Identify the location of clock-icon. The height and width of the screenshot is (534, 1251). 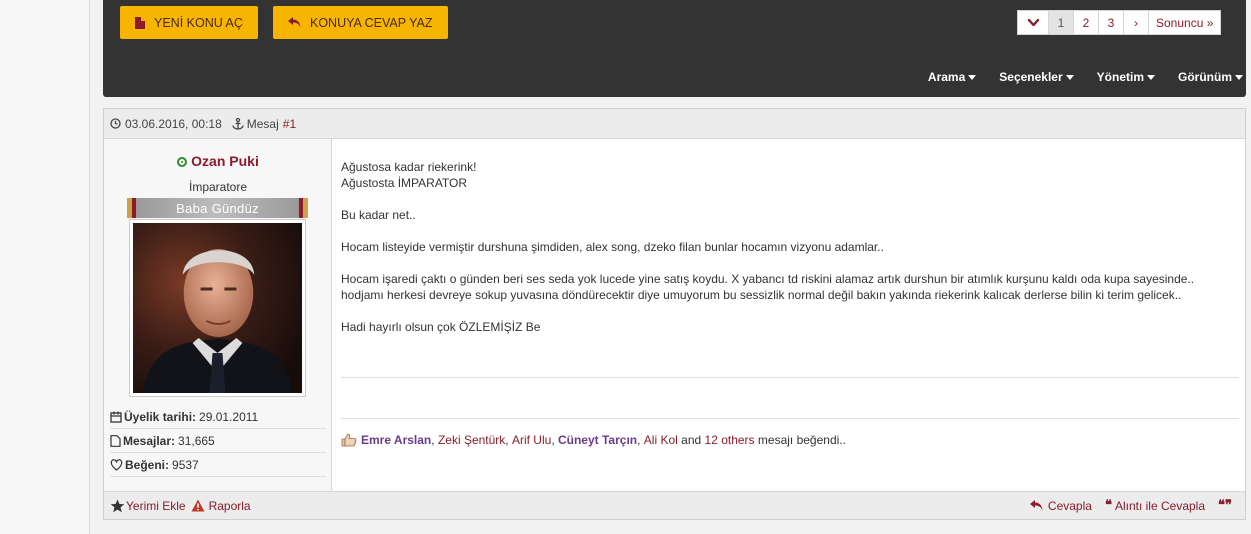
(115, 123).